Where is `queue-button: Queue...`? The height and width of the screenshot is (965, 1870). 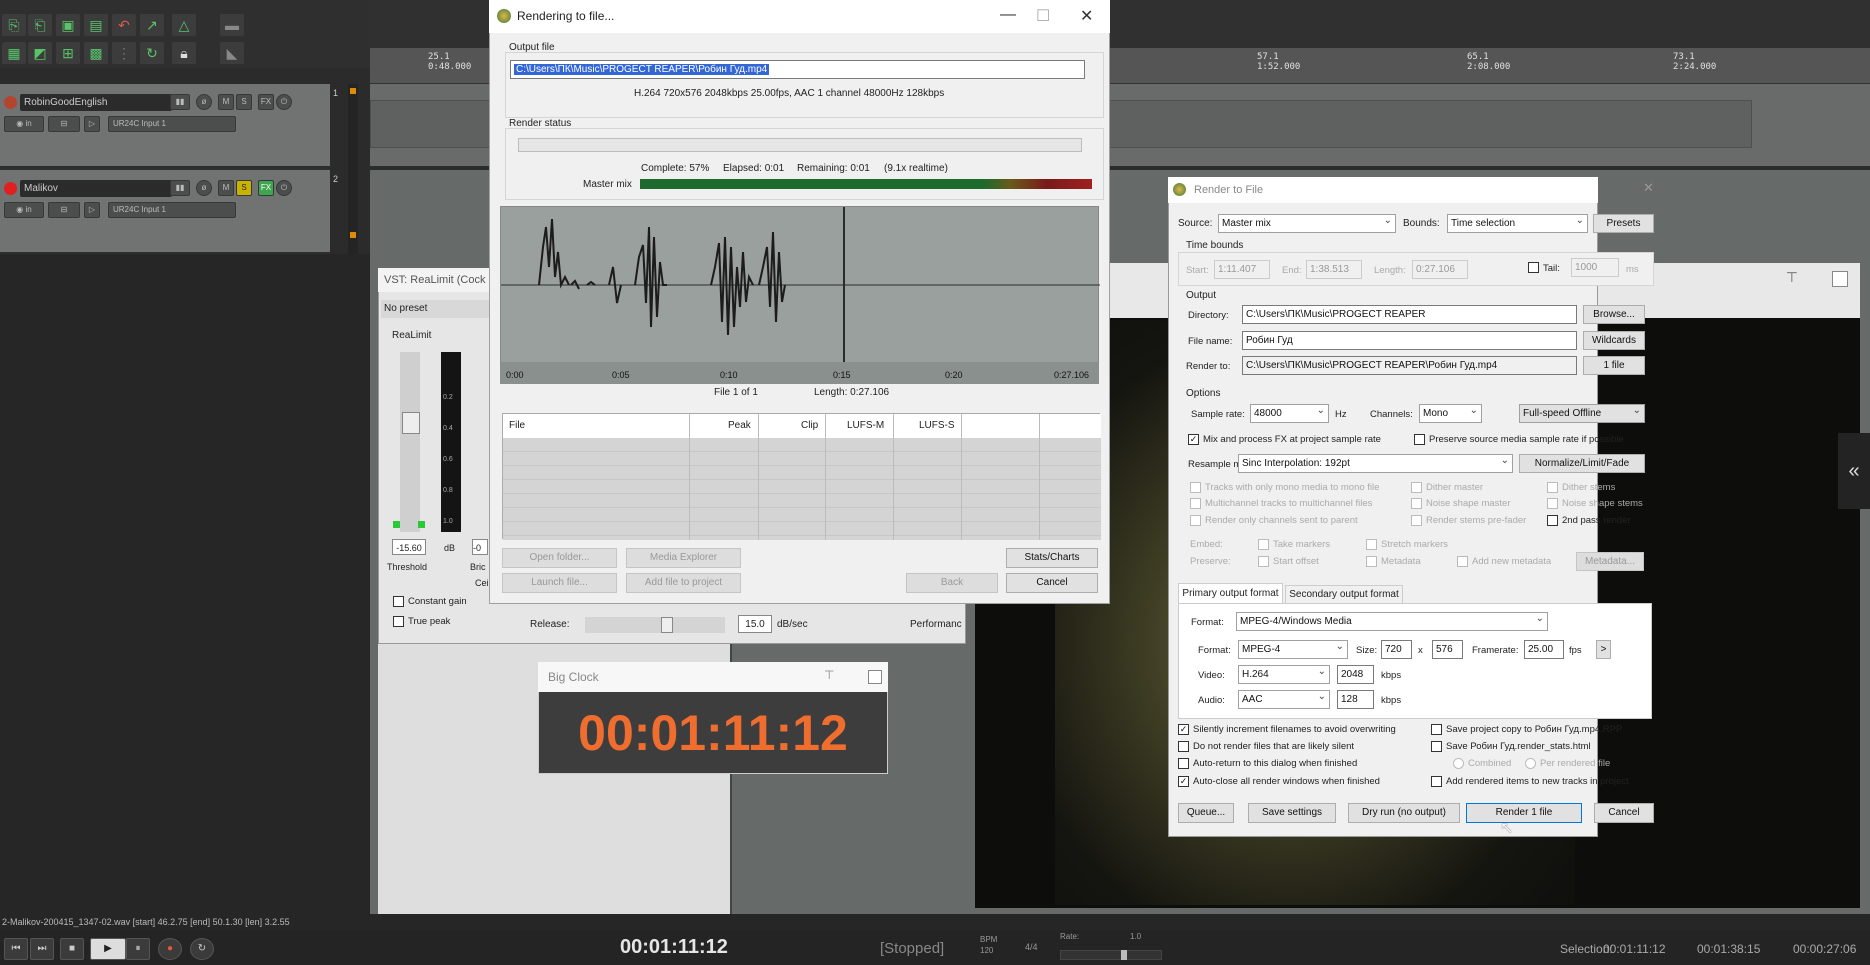
queue-button: Queue... is located at coordinates (1206, 813).